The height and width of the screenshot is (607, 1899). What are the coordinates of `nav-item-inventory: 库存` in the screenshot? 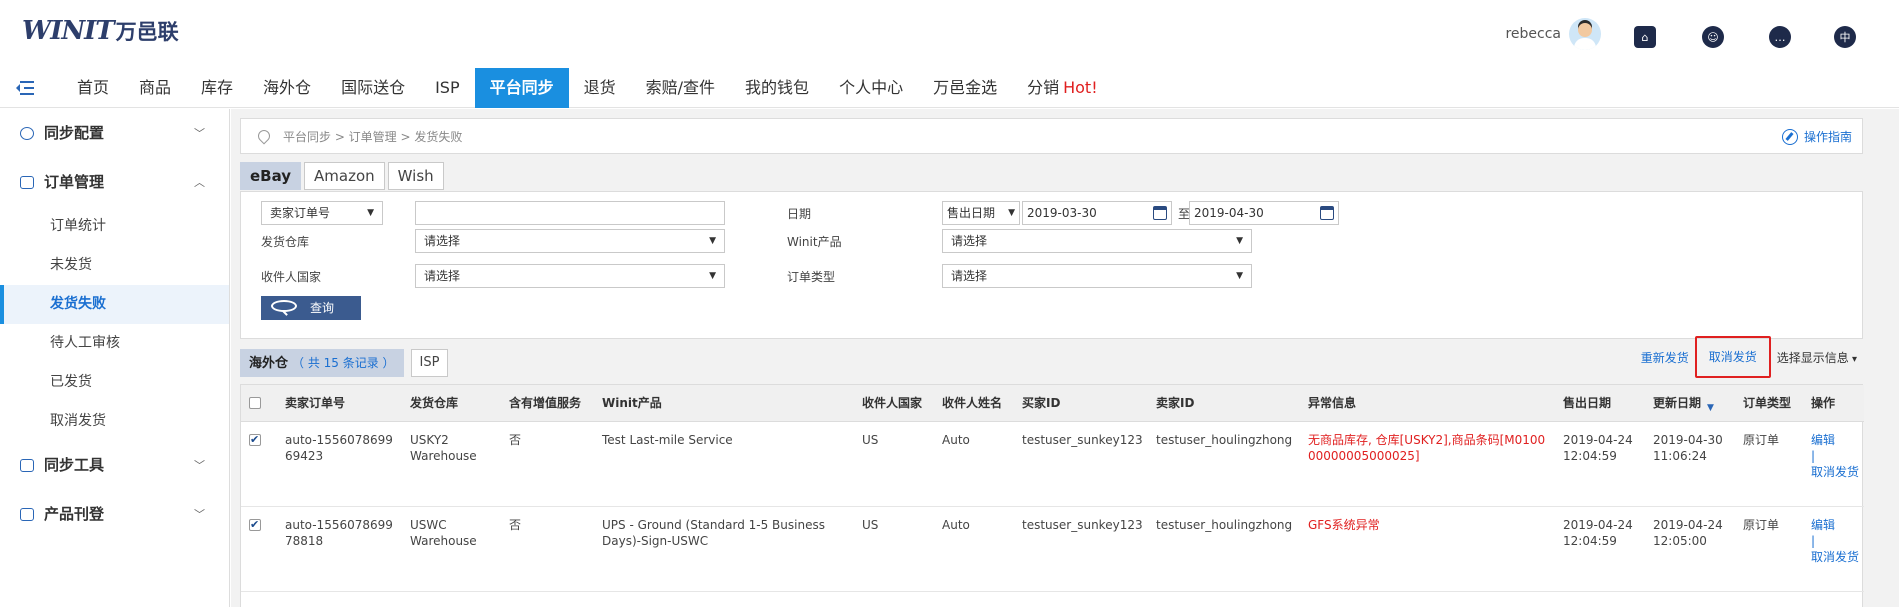 It's located at (217, 88).